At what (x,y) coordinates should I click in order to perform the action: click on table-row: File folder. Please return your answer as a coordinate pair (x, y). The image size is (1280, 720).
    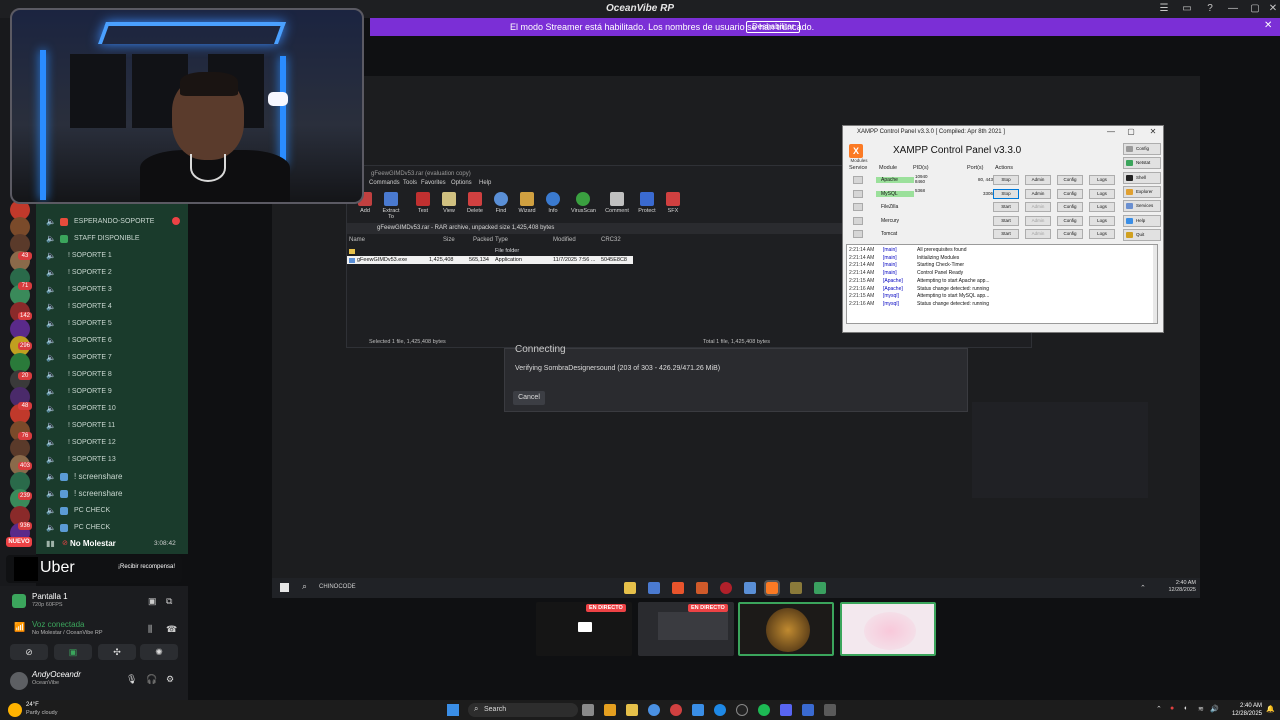
    Looking at the image, I should click on (490, 251).